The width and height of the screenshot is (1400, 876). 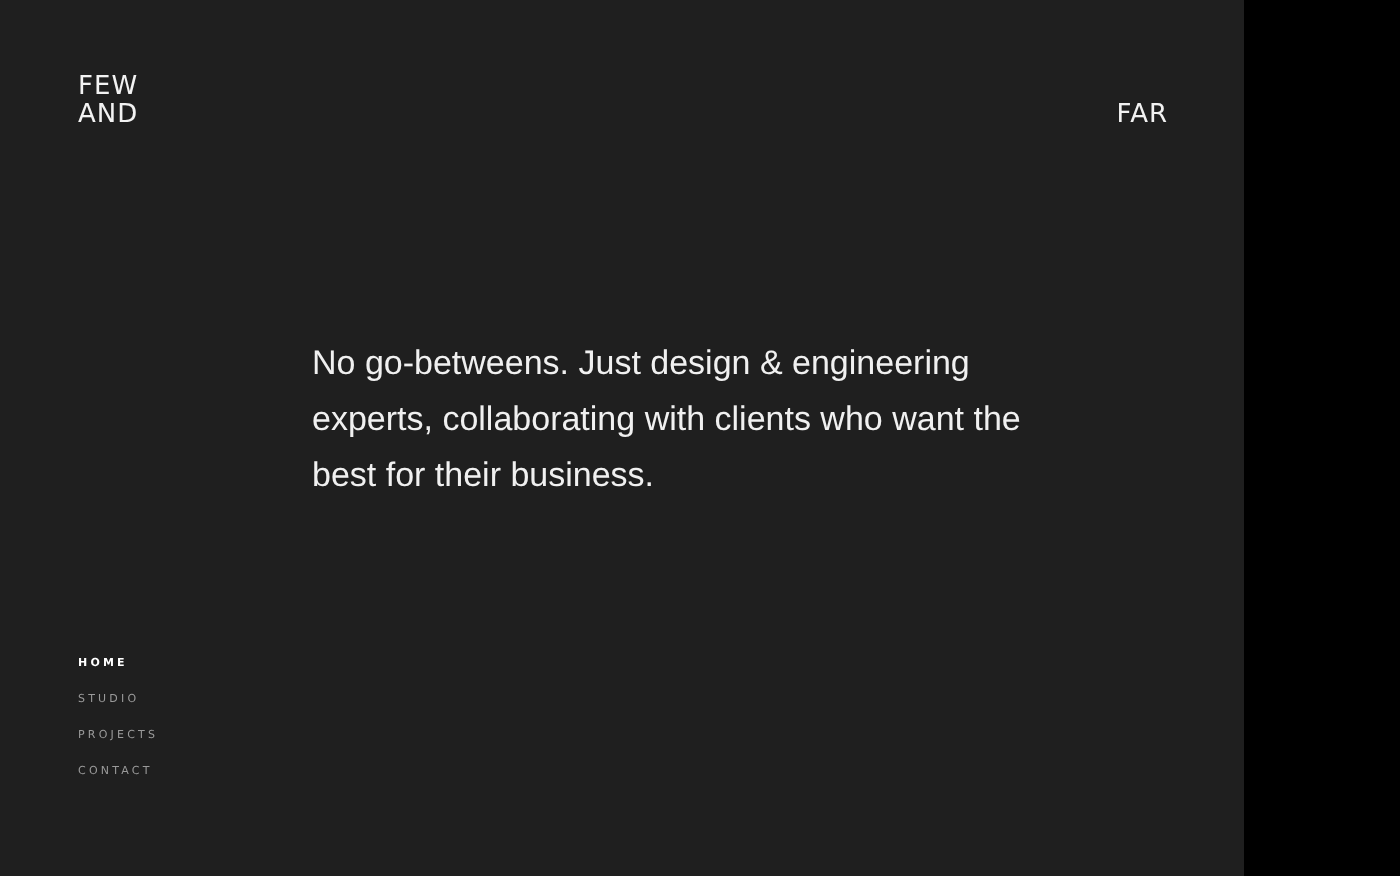 What do you see at coordinates (667, 420) in the screenshot?
I see `intro-paragraph: No go-betweens. Just design & engineering experts, collaborating with clients who want the best for their business.` at bounding box center [667, 420].